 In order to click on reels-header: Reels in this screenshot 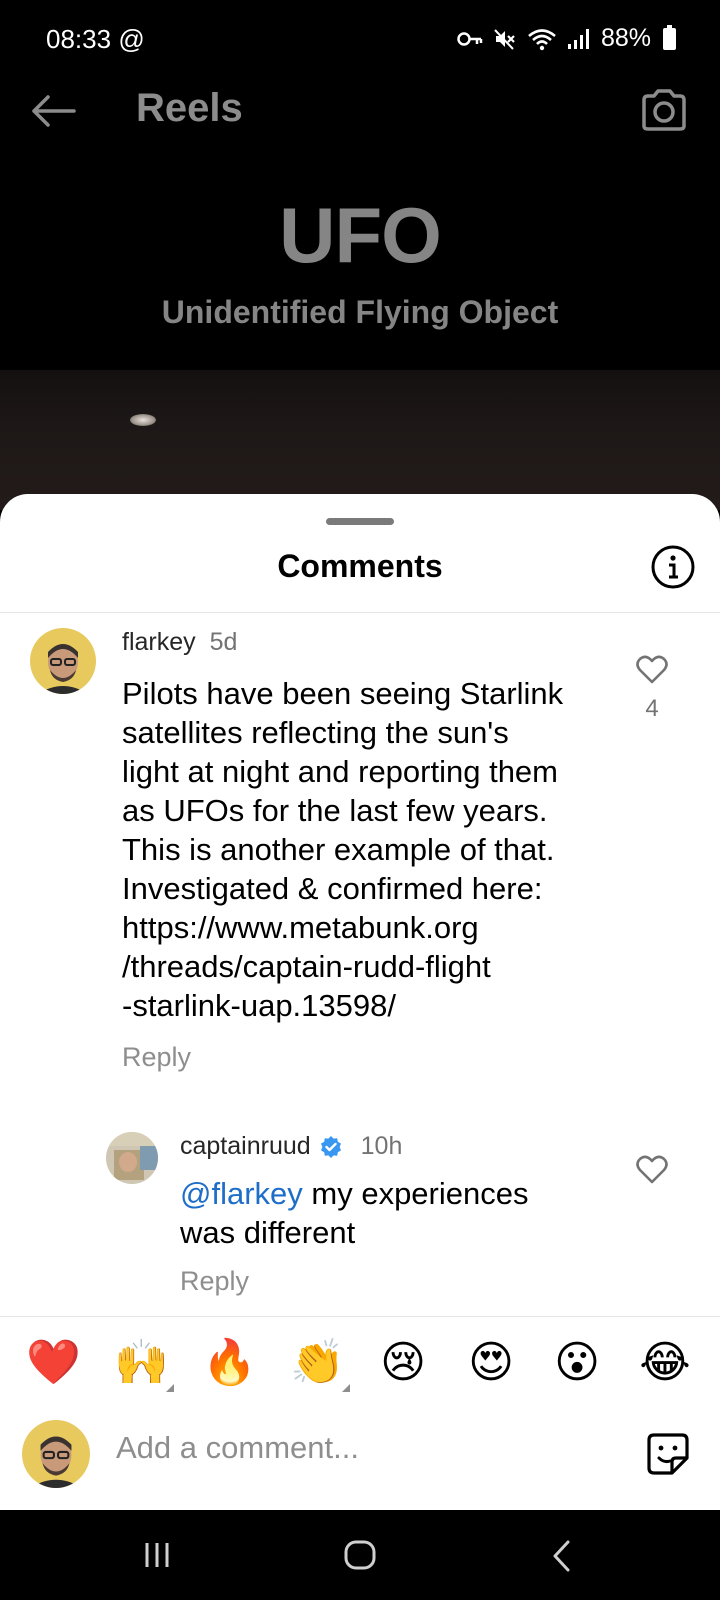, I will do `click(360, 112)`.